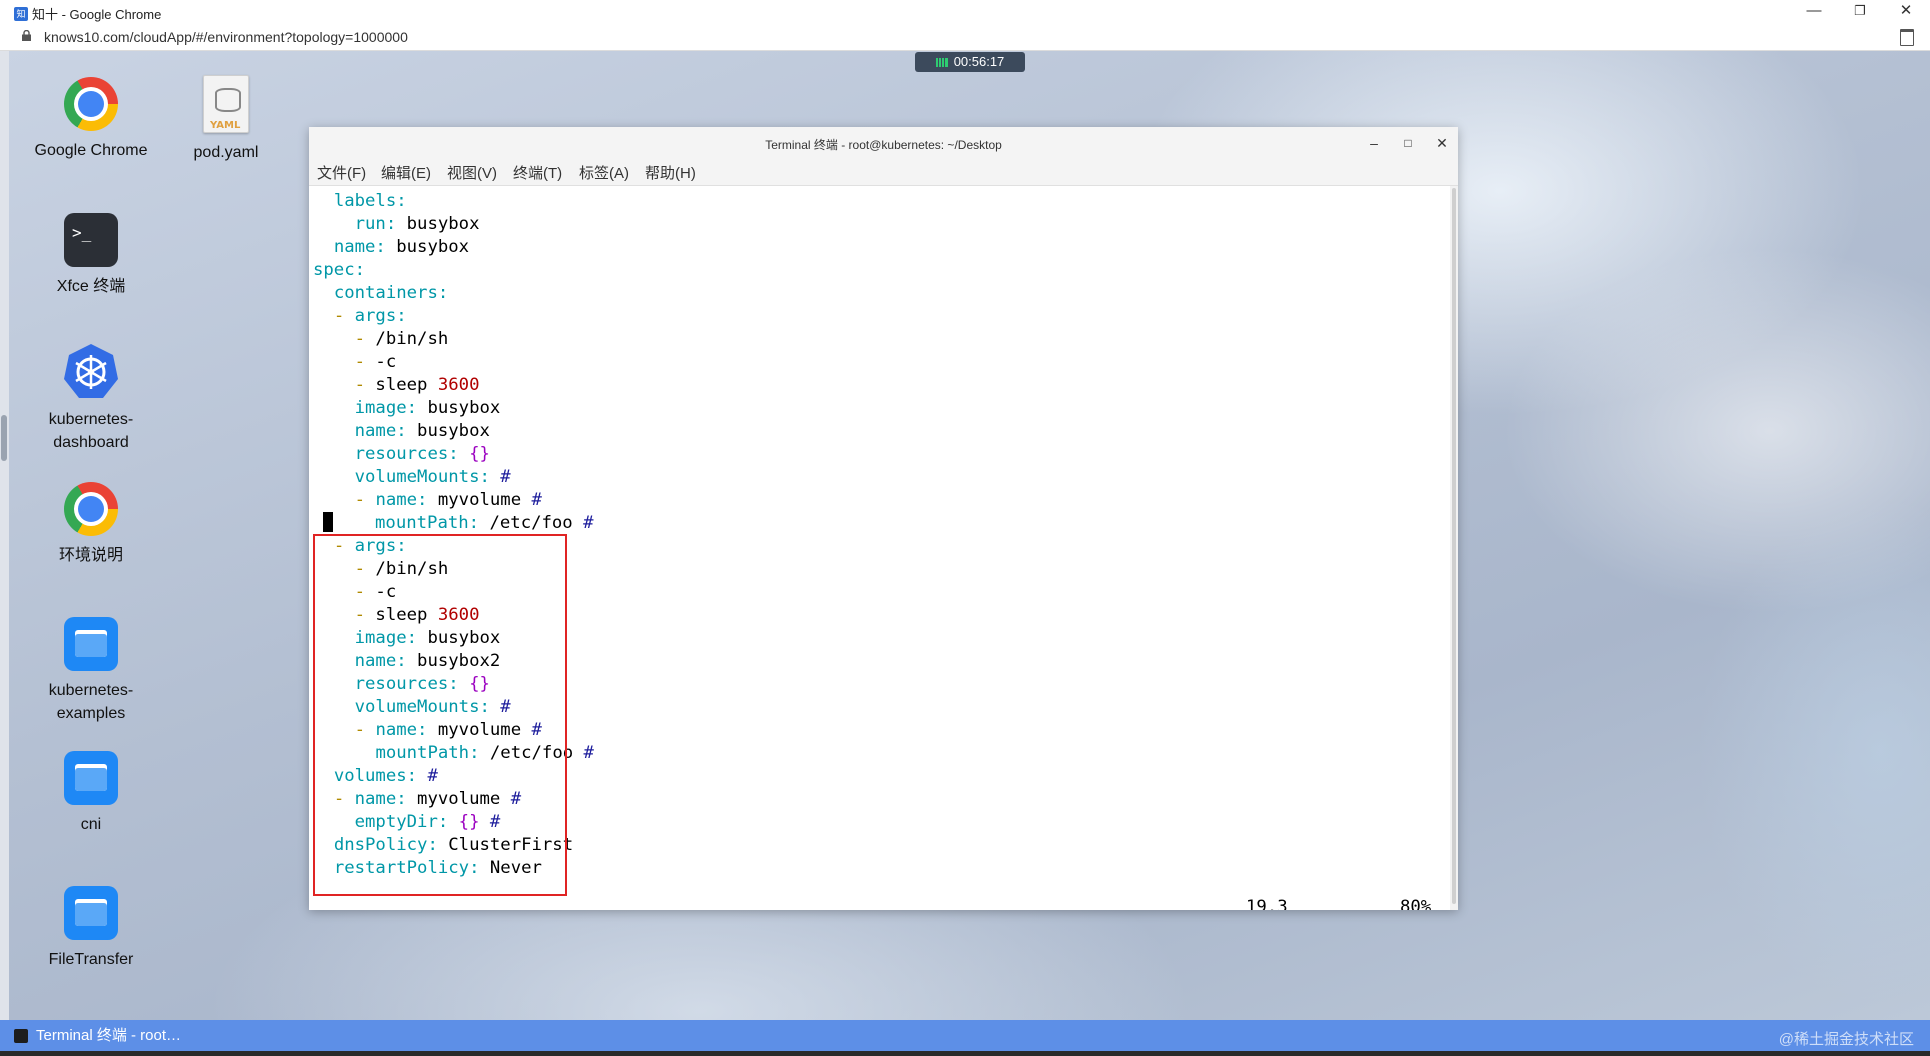 The height and width of the screenshot is (1056, 1930). What do you see at coordinates (341, 172) in the screenshot?
I see `menu-file: 文件(F)` at bounding box center [341, 172].